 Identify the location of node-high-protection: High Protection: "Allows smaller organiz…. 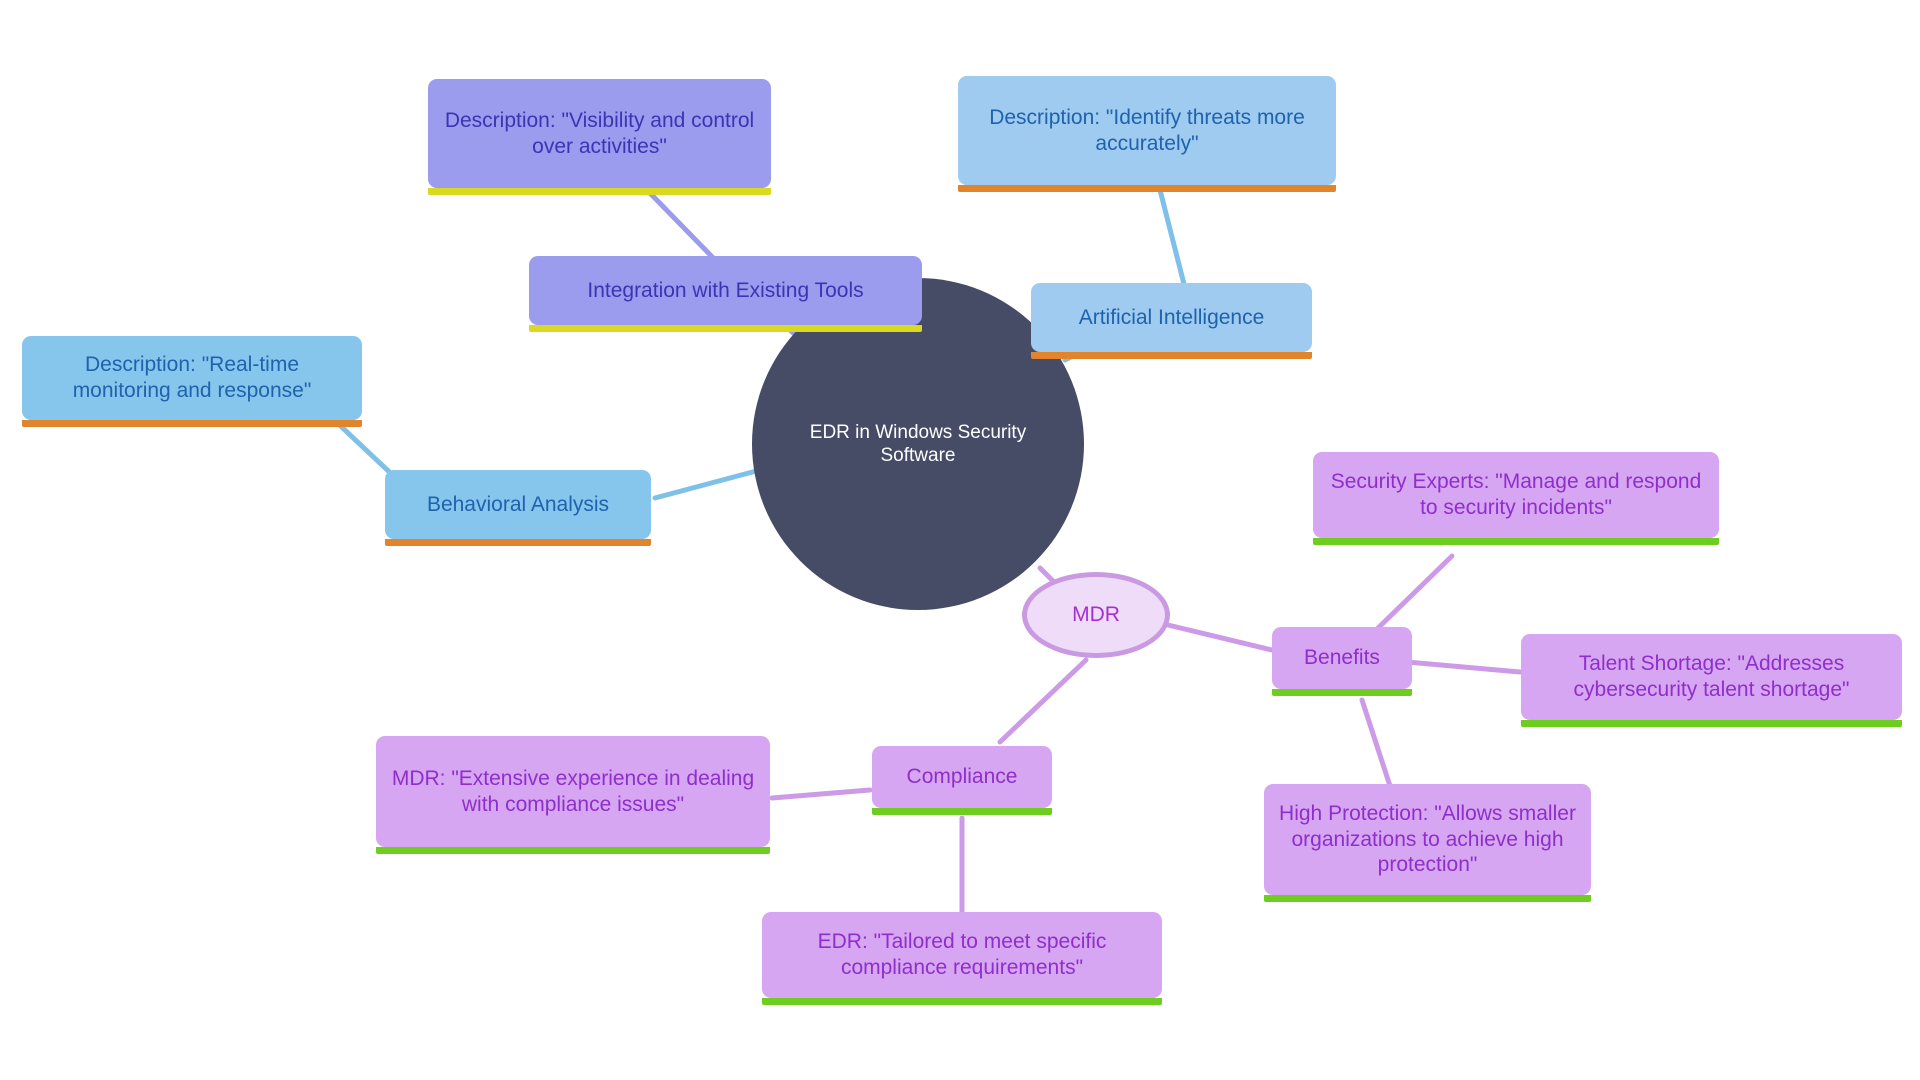
(1427, 843).